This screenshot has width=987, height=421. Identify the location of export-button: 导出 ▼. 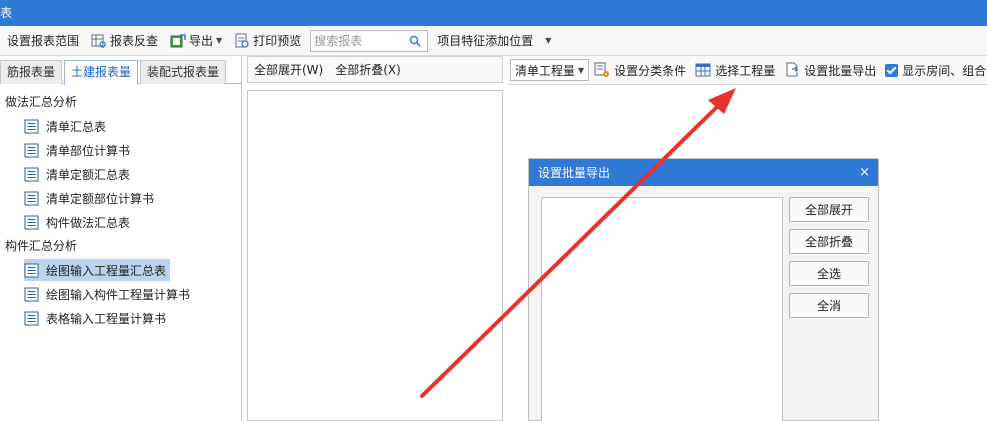
(196, 41).